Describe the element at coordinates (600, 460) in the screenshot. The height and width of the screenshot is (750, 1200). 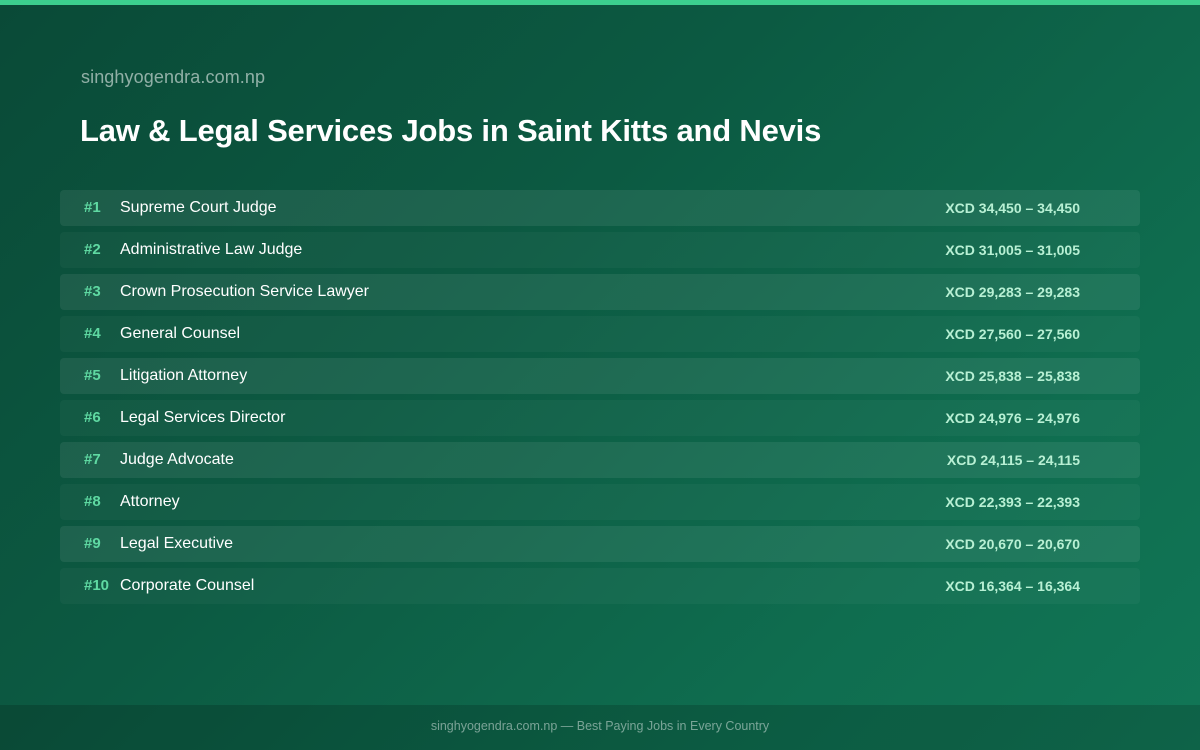
I see `job-row: #7 Judge Advocate XCD 24,115 – 24,115` at that location.